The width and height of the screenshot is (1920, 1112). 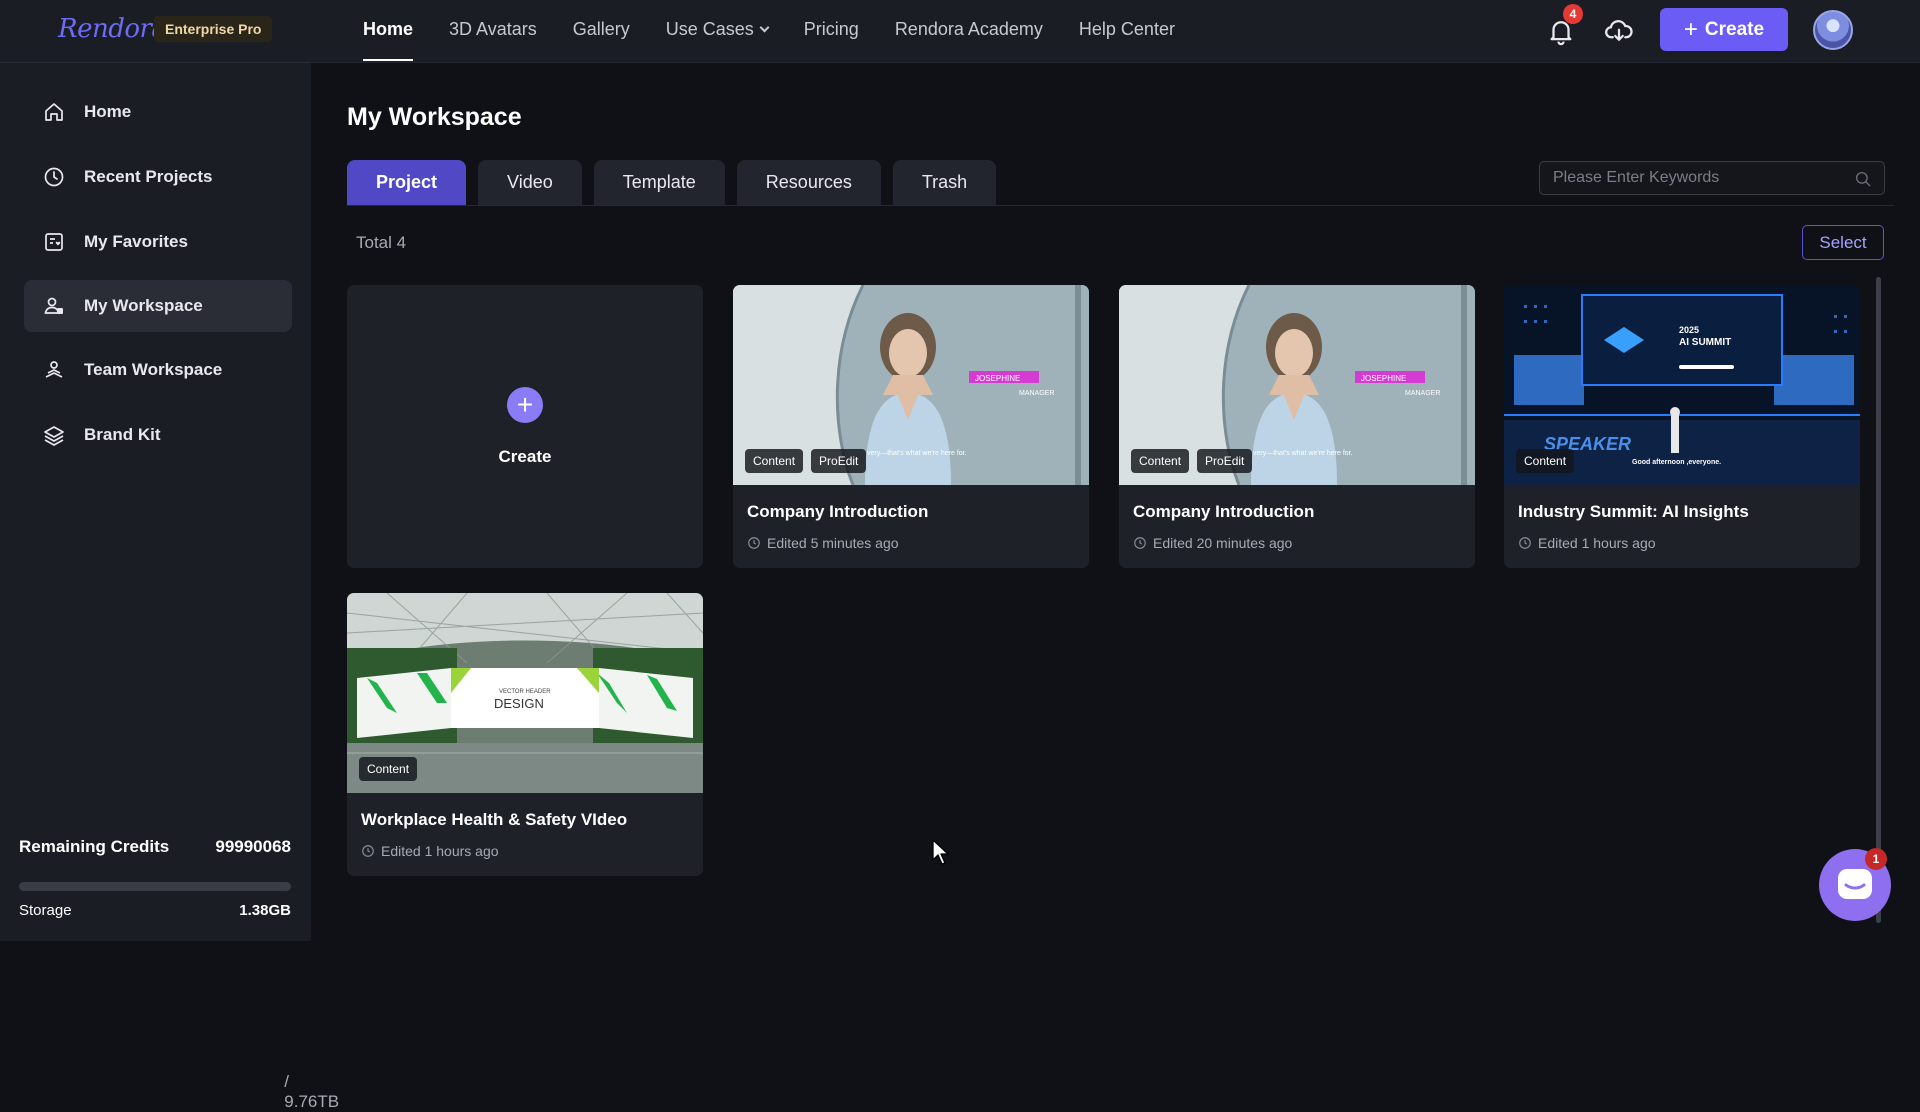 I want to click on create-button: + Create, so click(x=1724, y=29).